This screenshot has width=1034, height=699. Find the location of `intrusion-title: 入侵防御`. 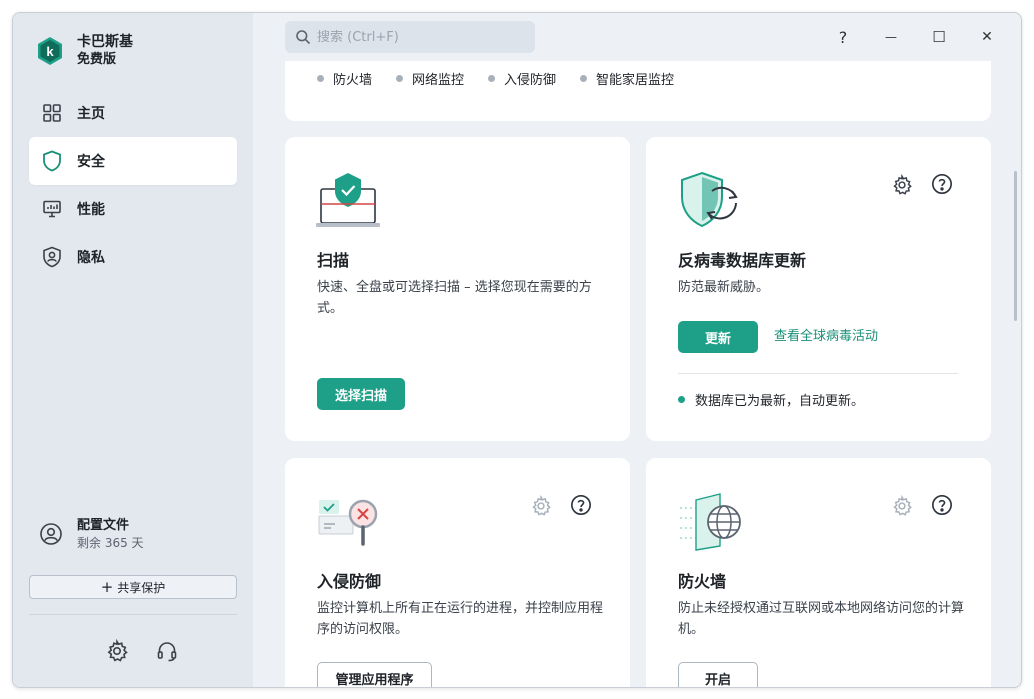

intrusion-title: 入侵防御 is located at coordinates (349, 581).